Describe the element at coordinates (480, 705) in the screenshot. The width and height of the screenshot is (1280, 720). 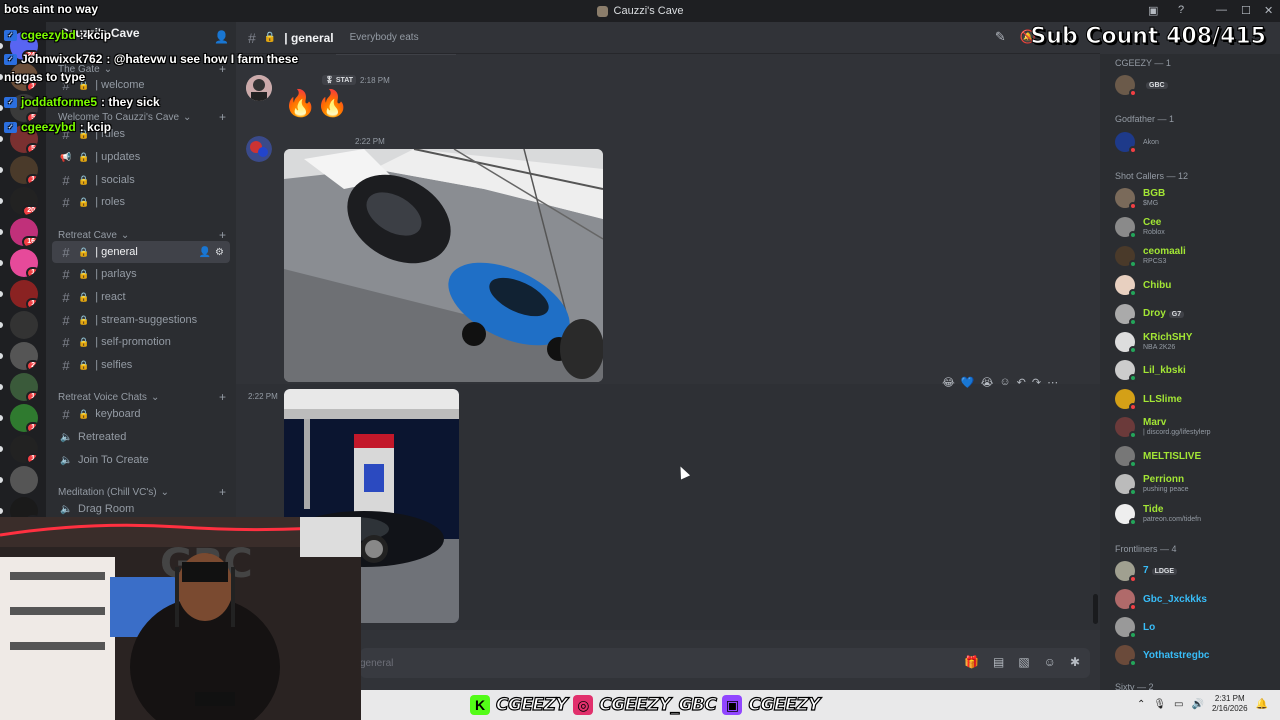
I see `kick-icon: K` at that location.